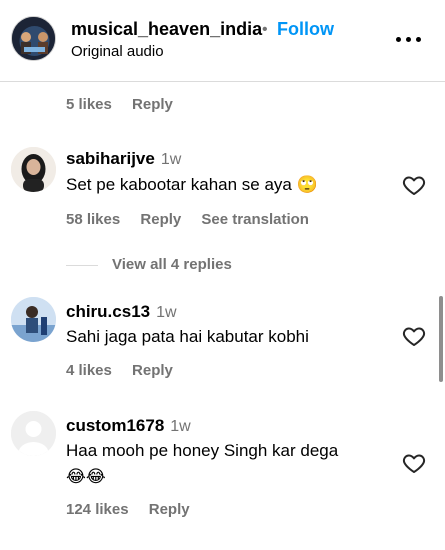 The height and width of the screenshot is (550, 445). I want to click on comment-meta: 4 likes Reply, so click(119, 370).